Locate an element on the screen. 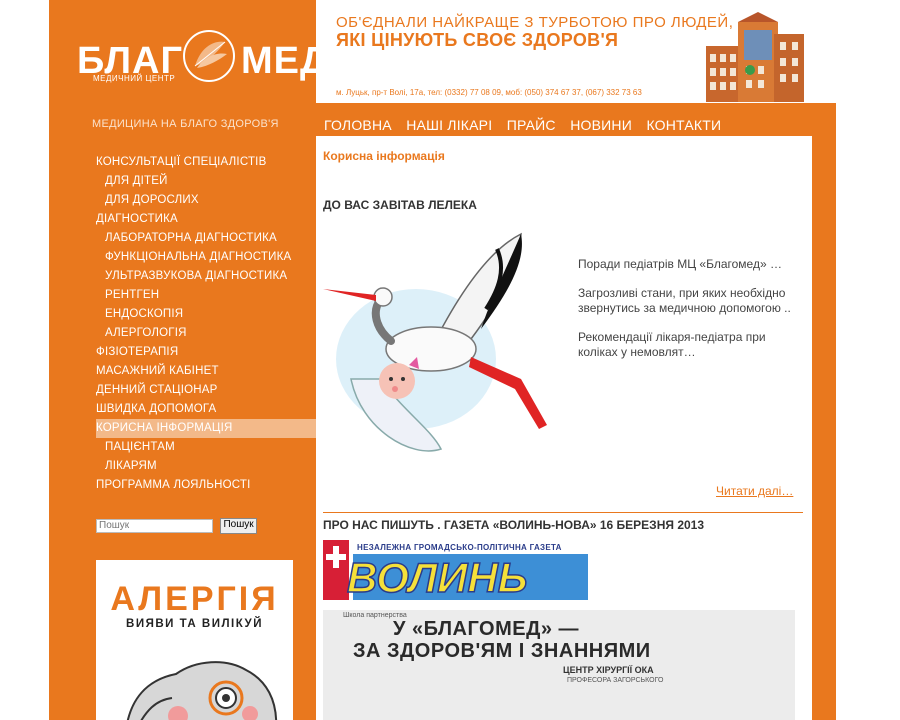 The image size is (900, 720). sidebar-item-label: ДЕННИЙ СТАЦІОНАР is located at coordinates (157, 390).